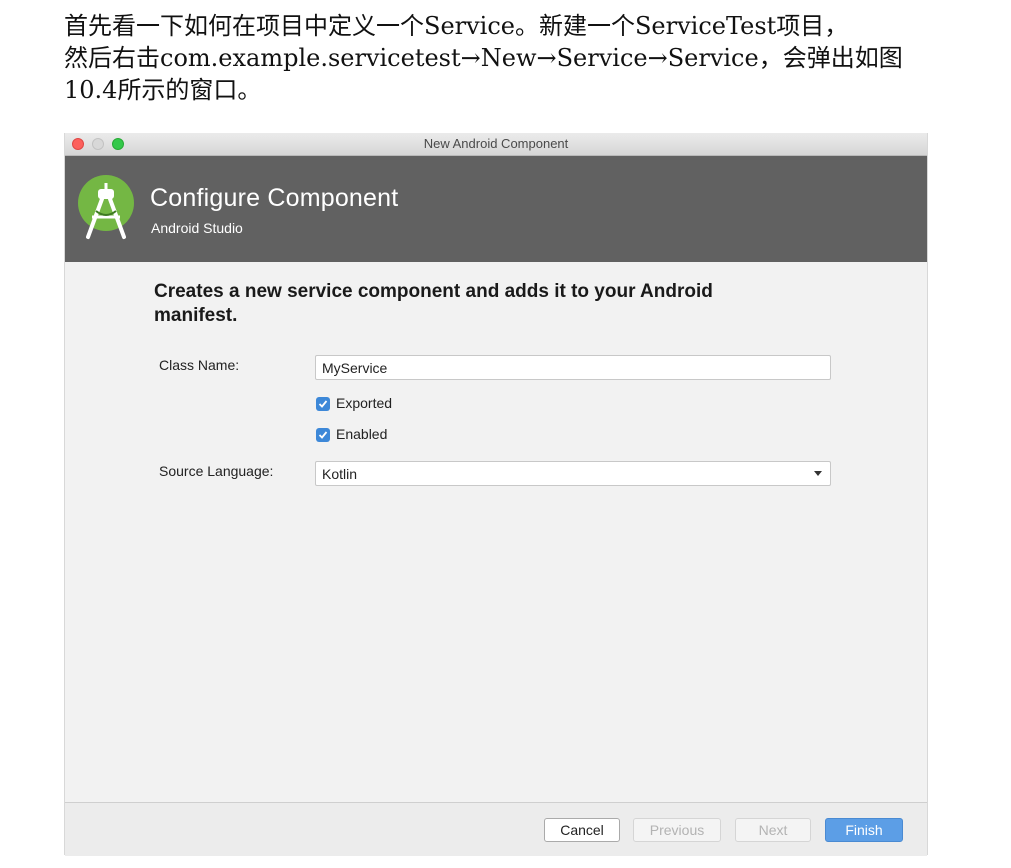  I want to click on window-titlebar: New Android Component, so click(496, 144).